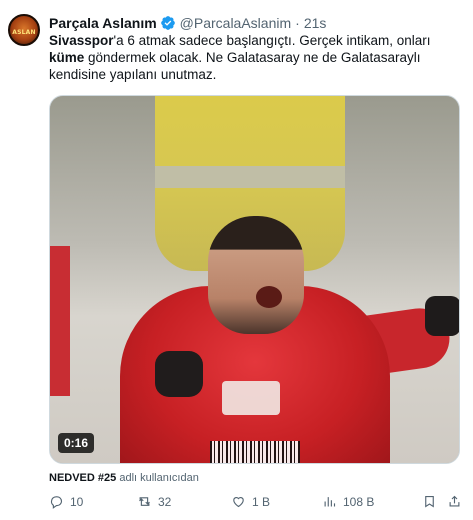  Describe the element at coordinates (76, 443) in the screenshot. I see `video-duration-badge: 0:16` at that location.